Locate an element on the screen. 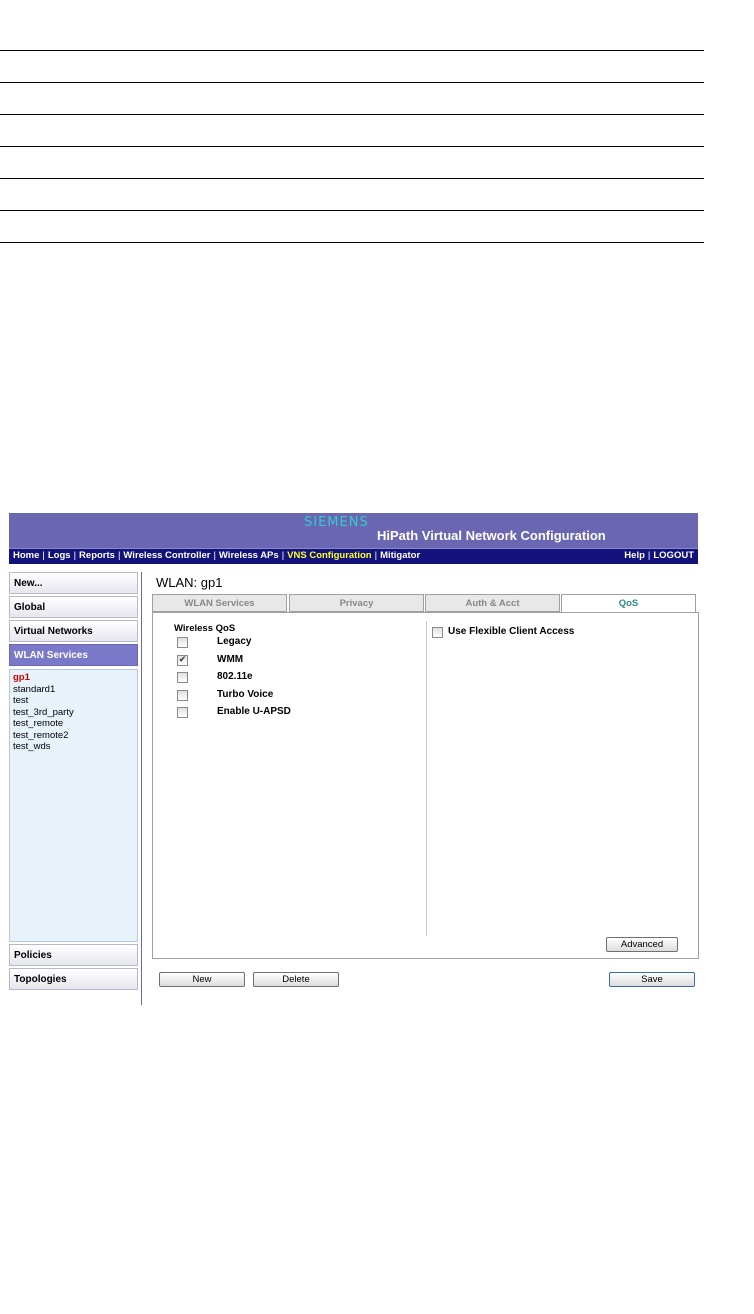  80211e-label: 802.11e is located at coordinates (235, 676).